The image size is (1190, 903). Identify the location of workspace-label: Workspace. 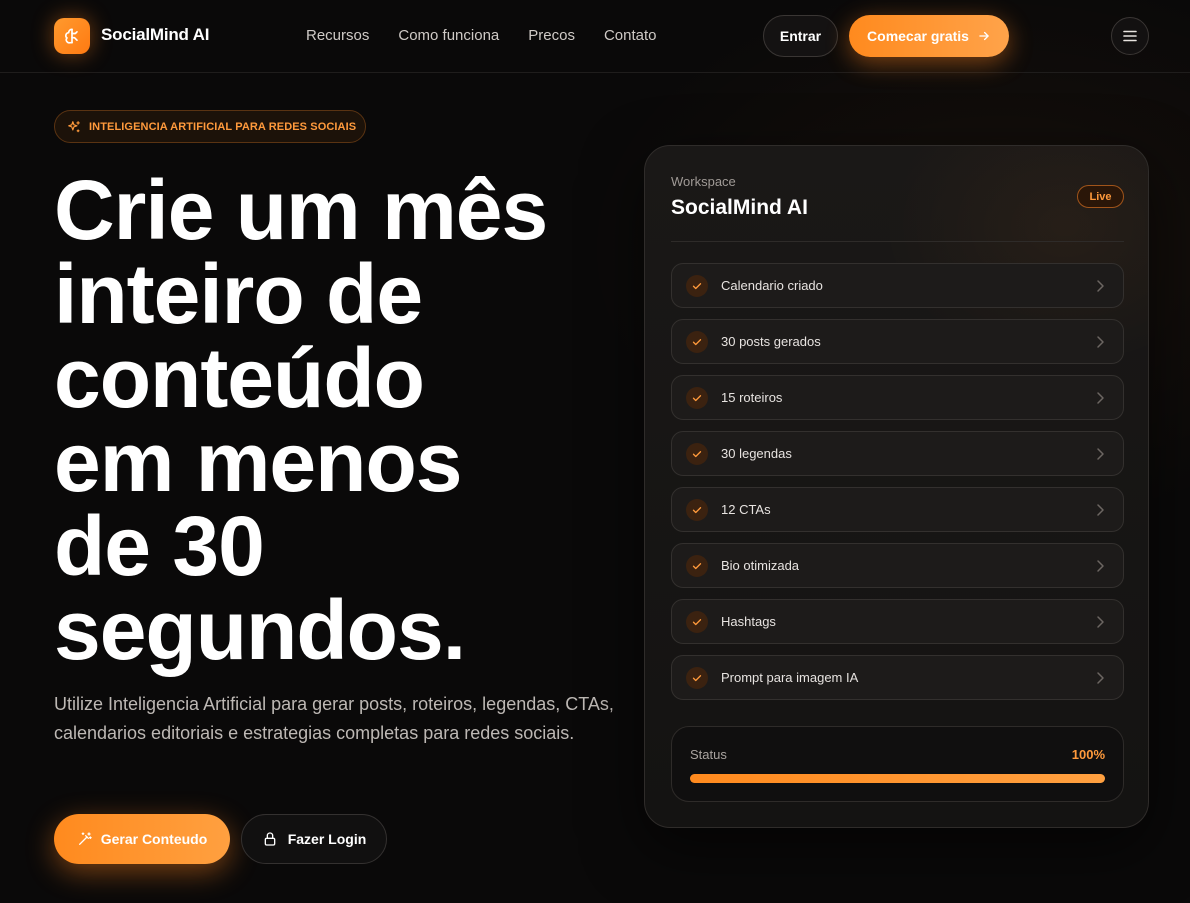
(703, 181).